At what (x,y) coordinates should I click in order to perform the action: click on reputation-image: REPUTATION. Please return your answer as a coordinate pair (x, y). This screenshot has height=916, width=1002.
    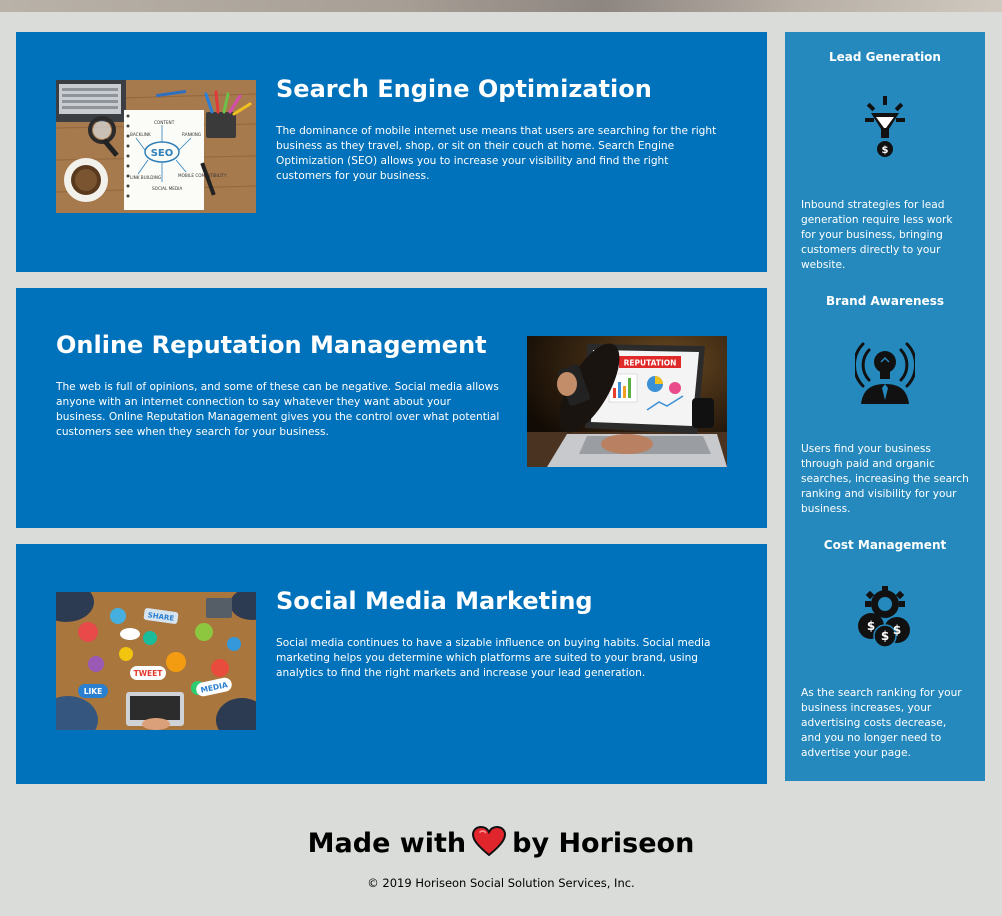
    Looking at the image, I should click on (627, 401).